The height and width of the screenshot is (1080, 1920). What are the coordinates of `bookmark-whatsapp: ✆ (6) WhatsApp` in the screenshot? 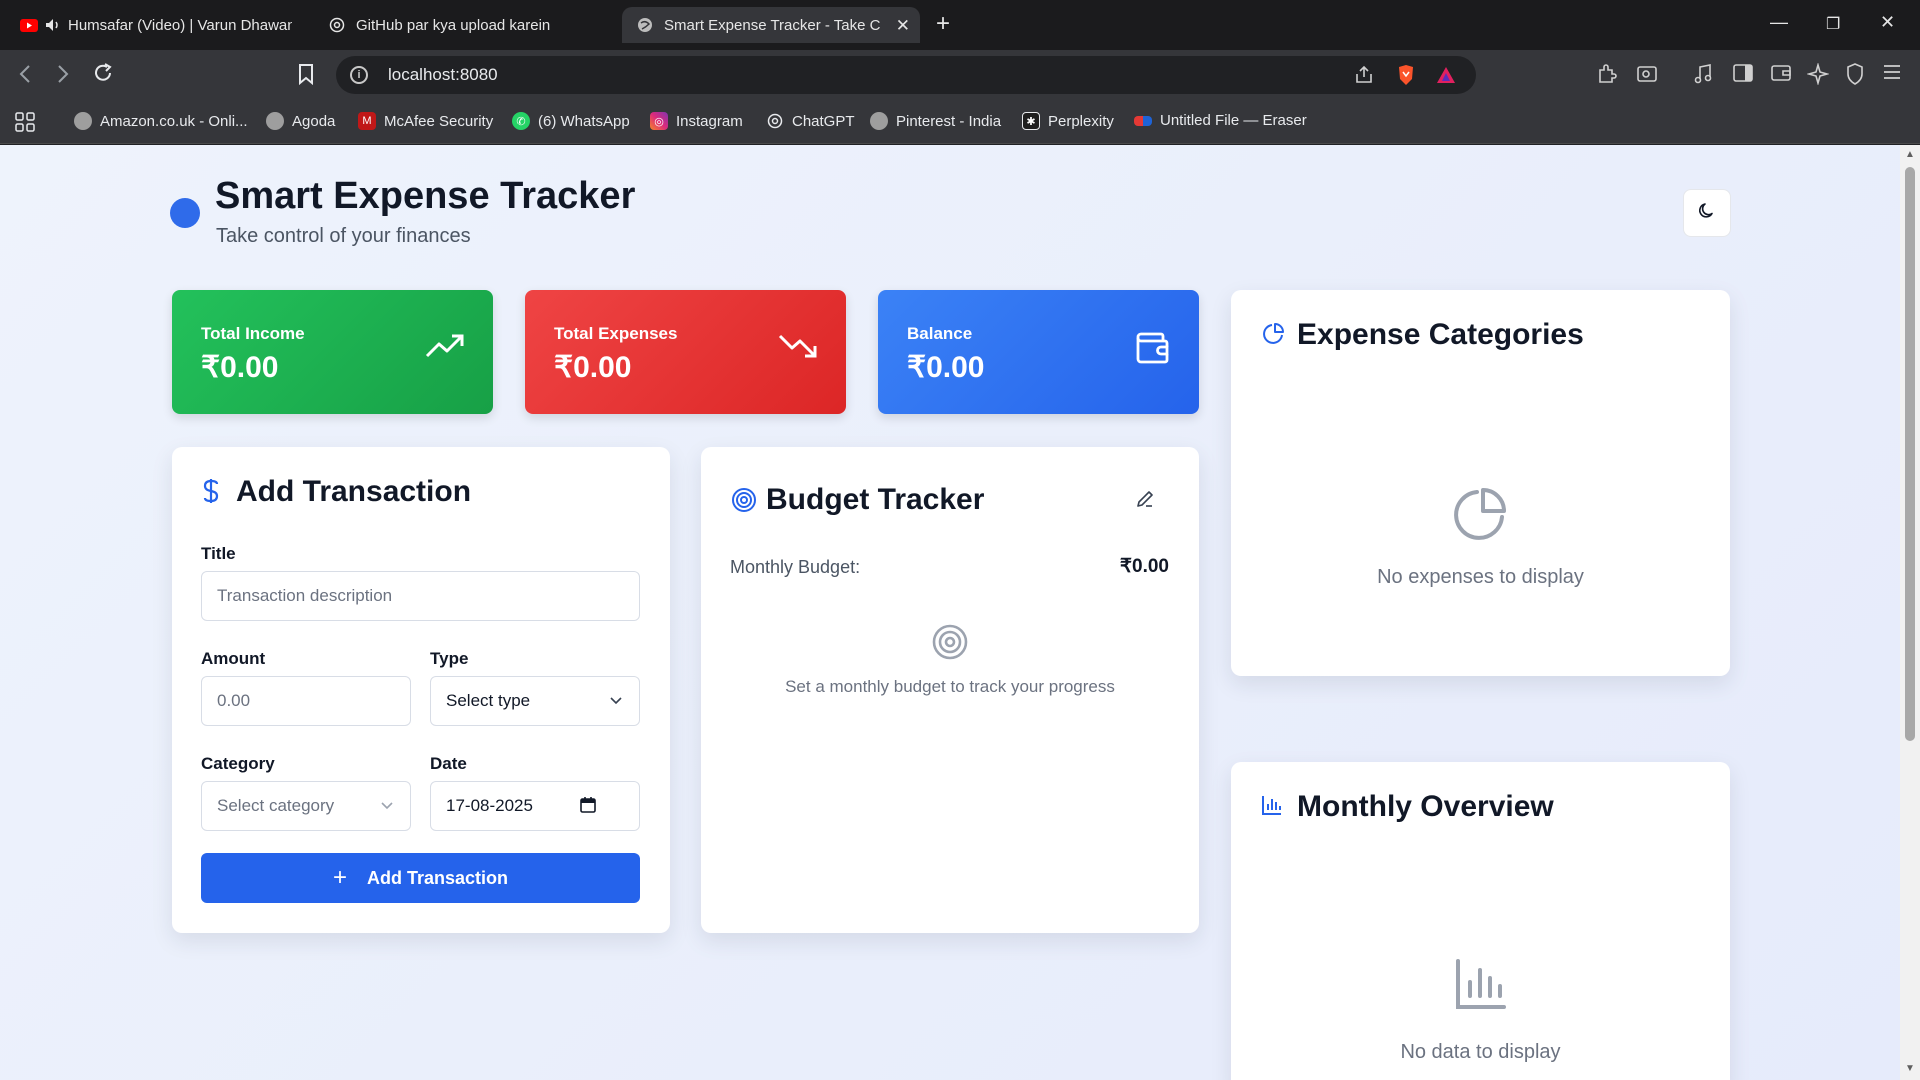 It's located at (571, 121).